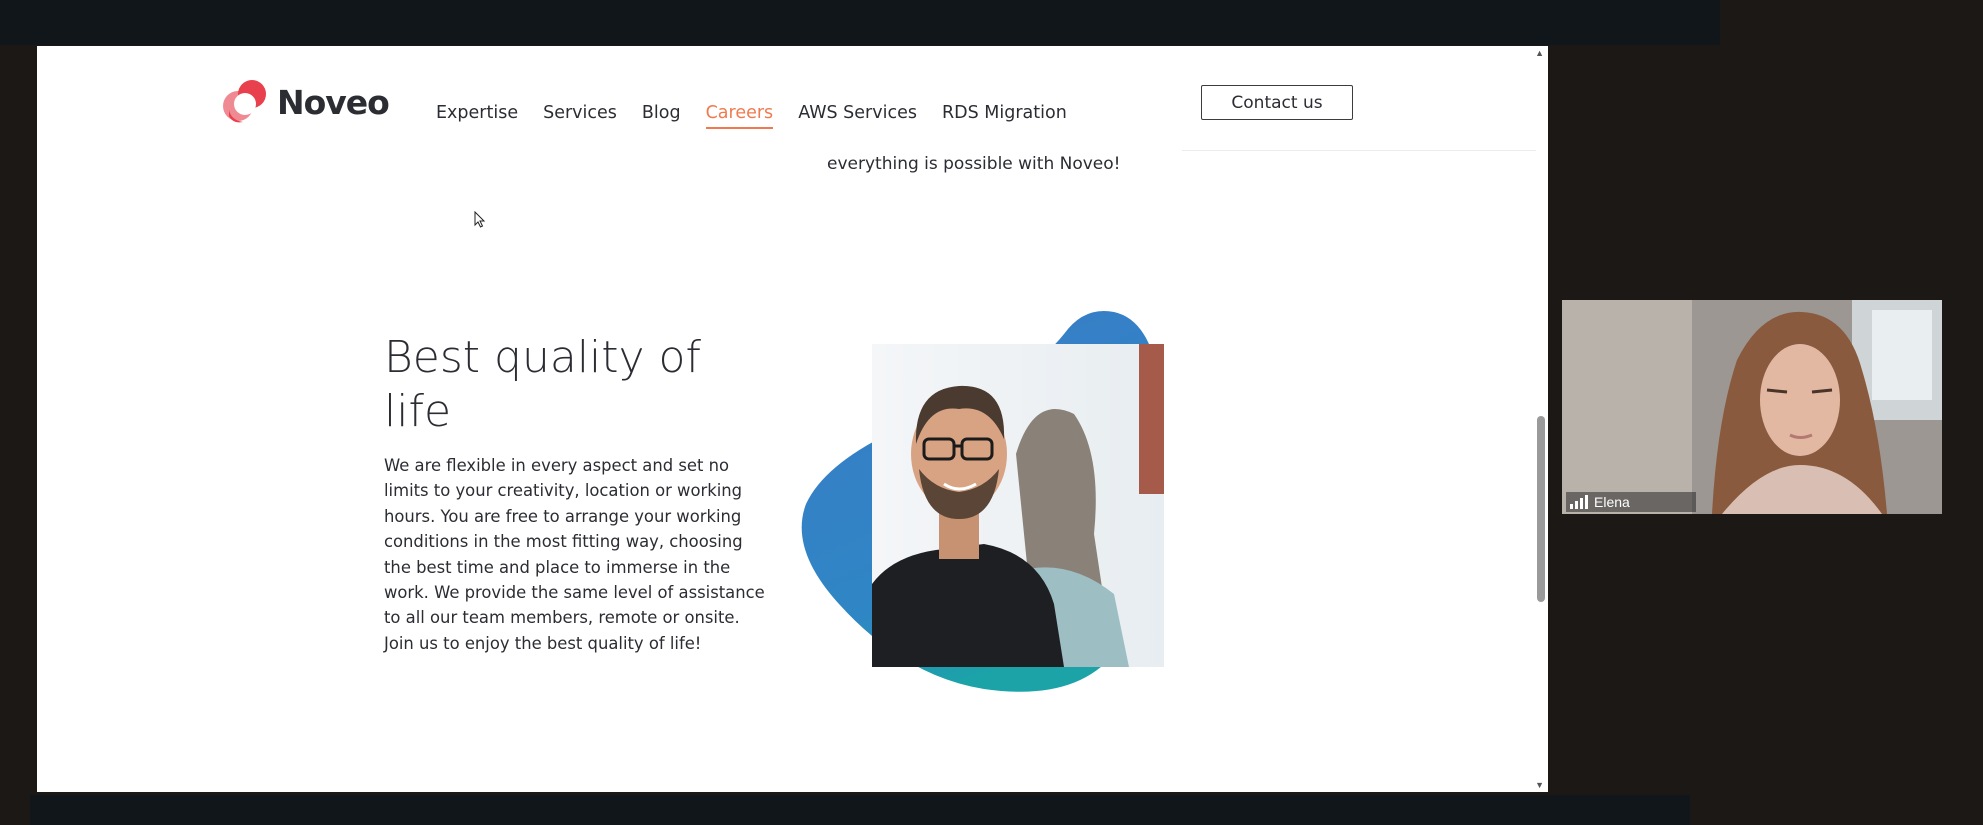 This screenshot has height=825, width=1983. I want to click on nav-item-careers: Careers, so click(739, 116).